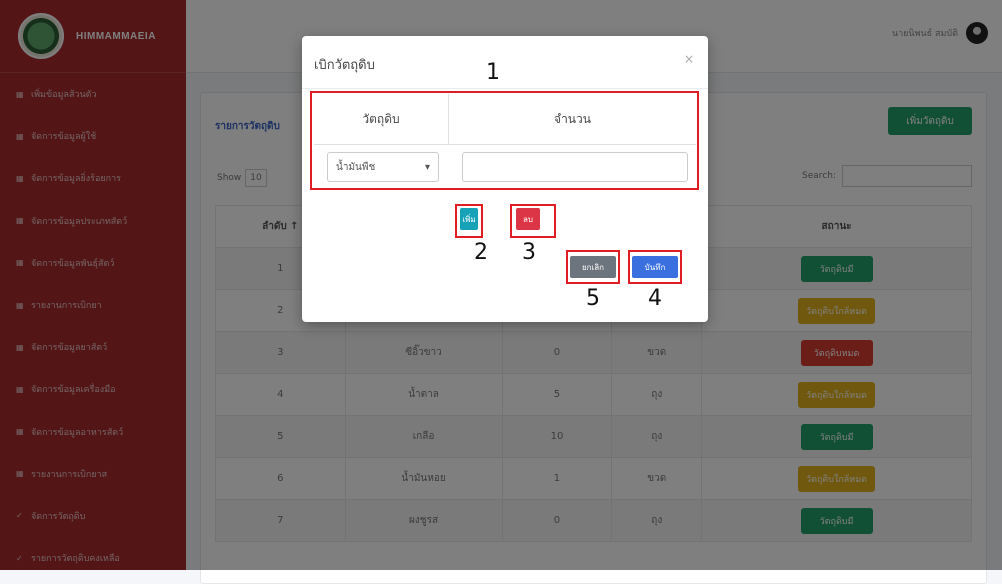  Describe the element at coordinates (505, 62) in the screenshot. I see `modal-header: เบิกวัตถุดิบ ×` at that location.